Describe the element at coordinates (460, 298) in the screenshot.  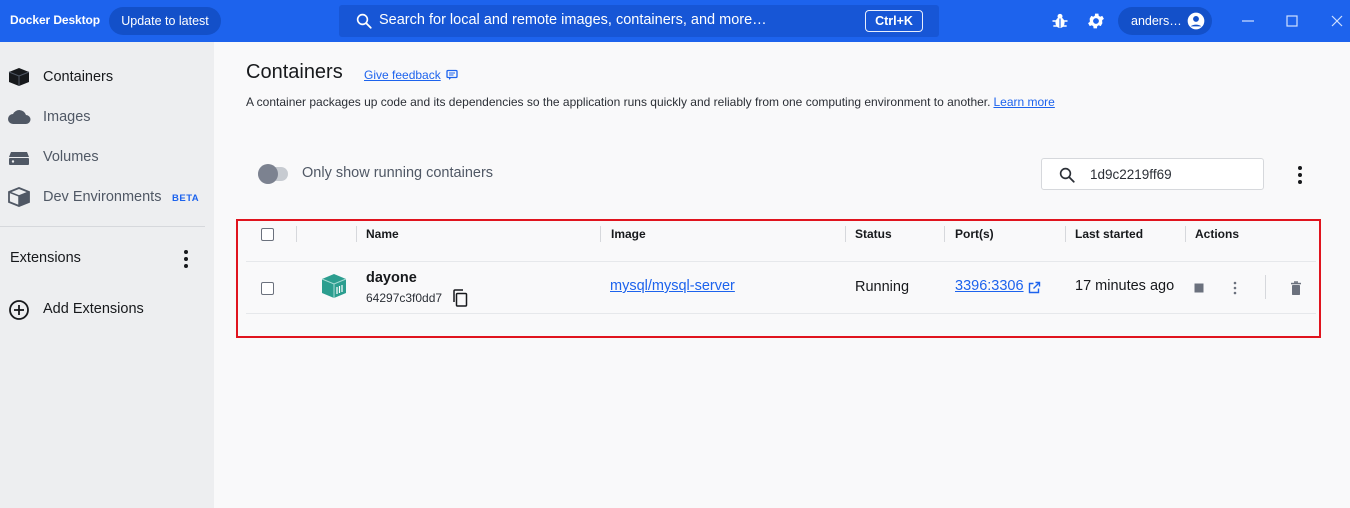
I see `copy-icon` at that location.